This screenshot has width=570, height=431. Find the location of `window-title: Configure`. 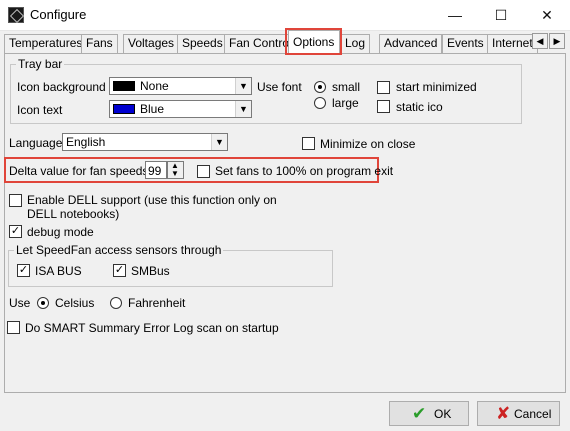

window-title: Configure is located at coordinates (58, 14).